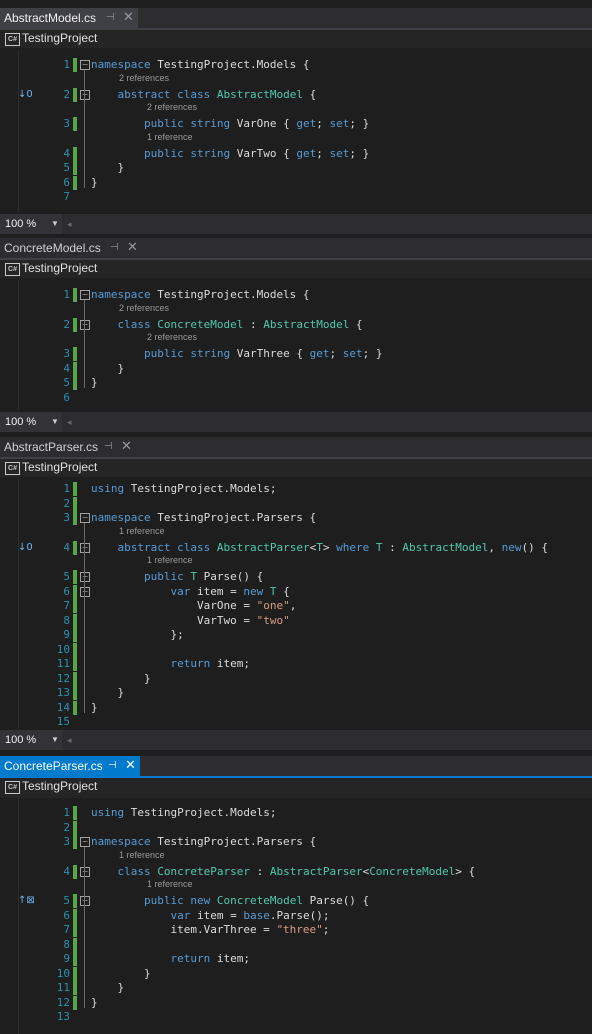 This screenshot has width=592, height=1034. Describe the element at coordinates (296, 973) in the screenshot. I see `code-line: 10 }` at that location.